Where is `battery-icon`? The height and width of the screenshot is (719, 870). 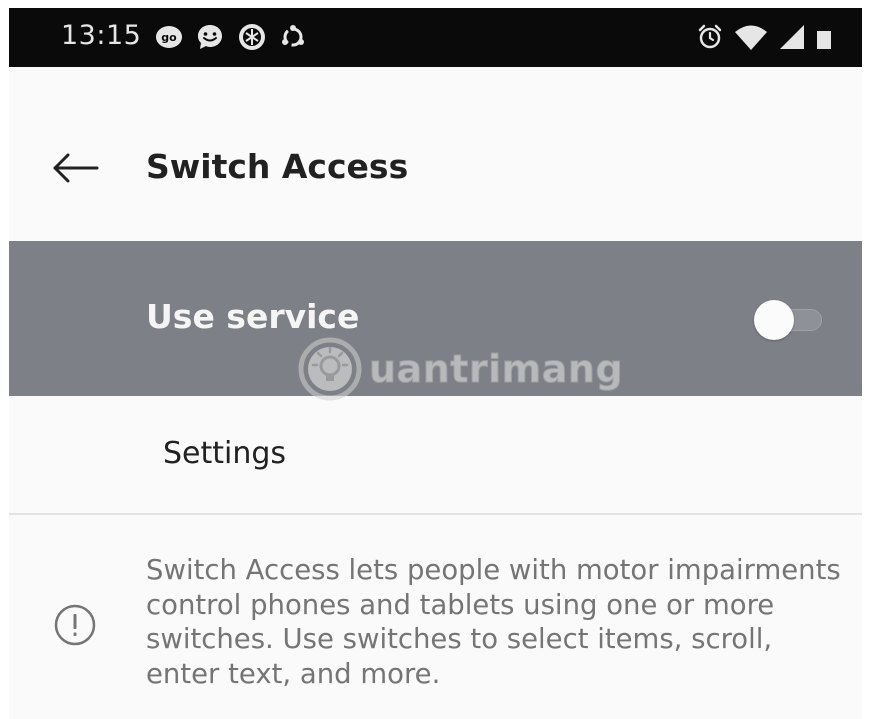
battery-icon is located at coordinates (824, 37).